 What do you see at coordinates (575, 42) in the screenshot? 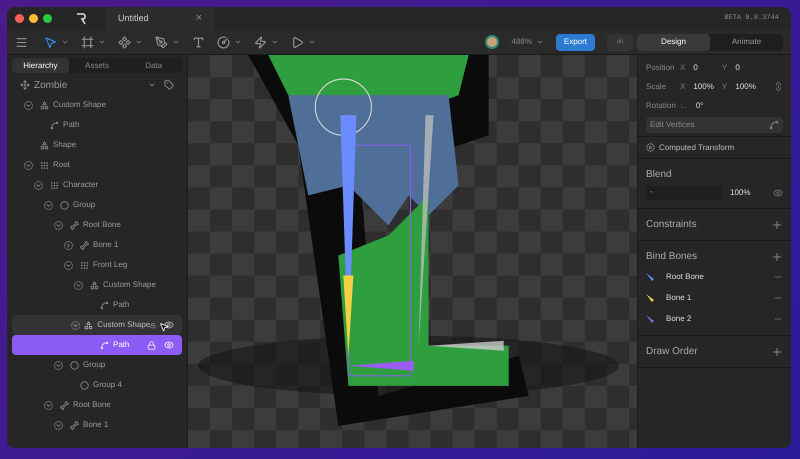
I see `export-button: Export` at bounding box center [575, 42].